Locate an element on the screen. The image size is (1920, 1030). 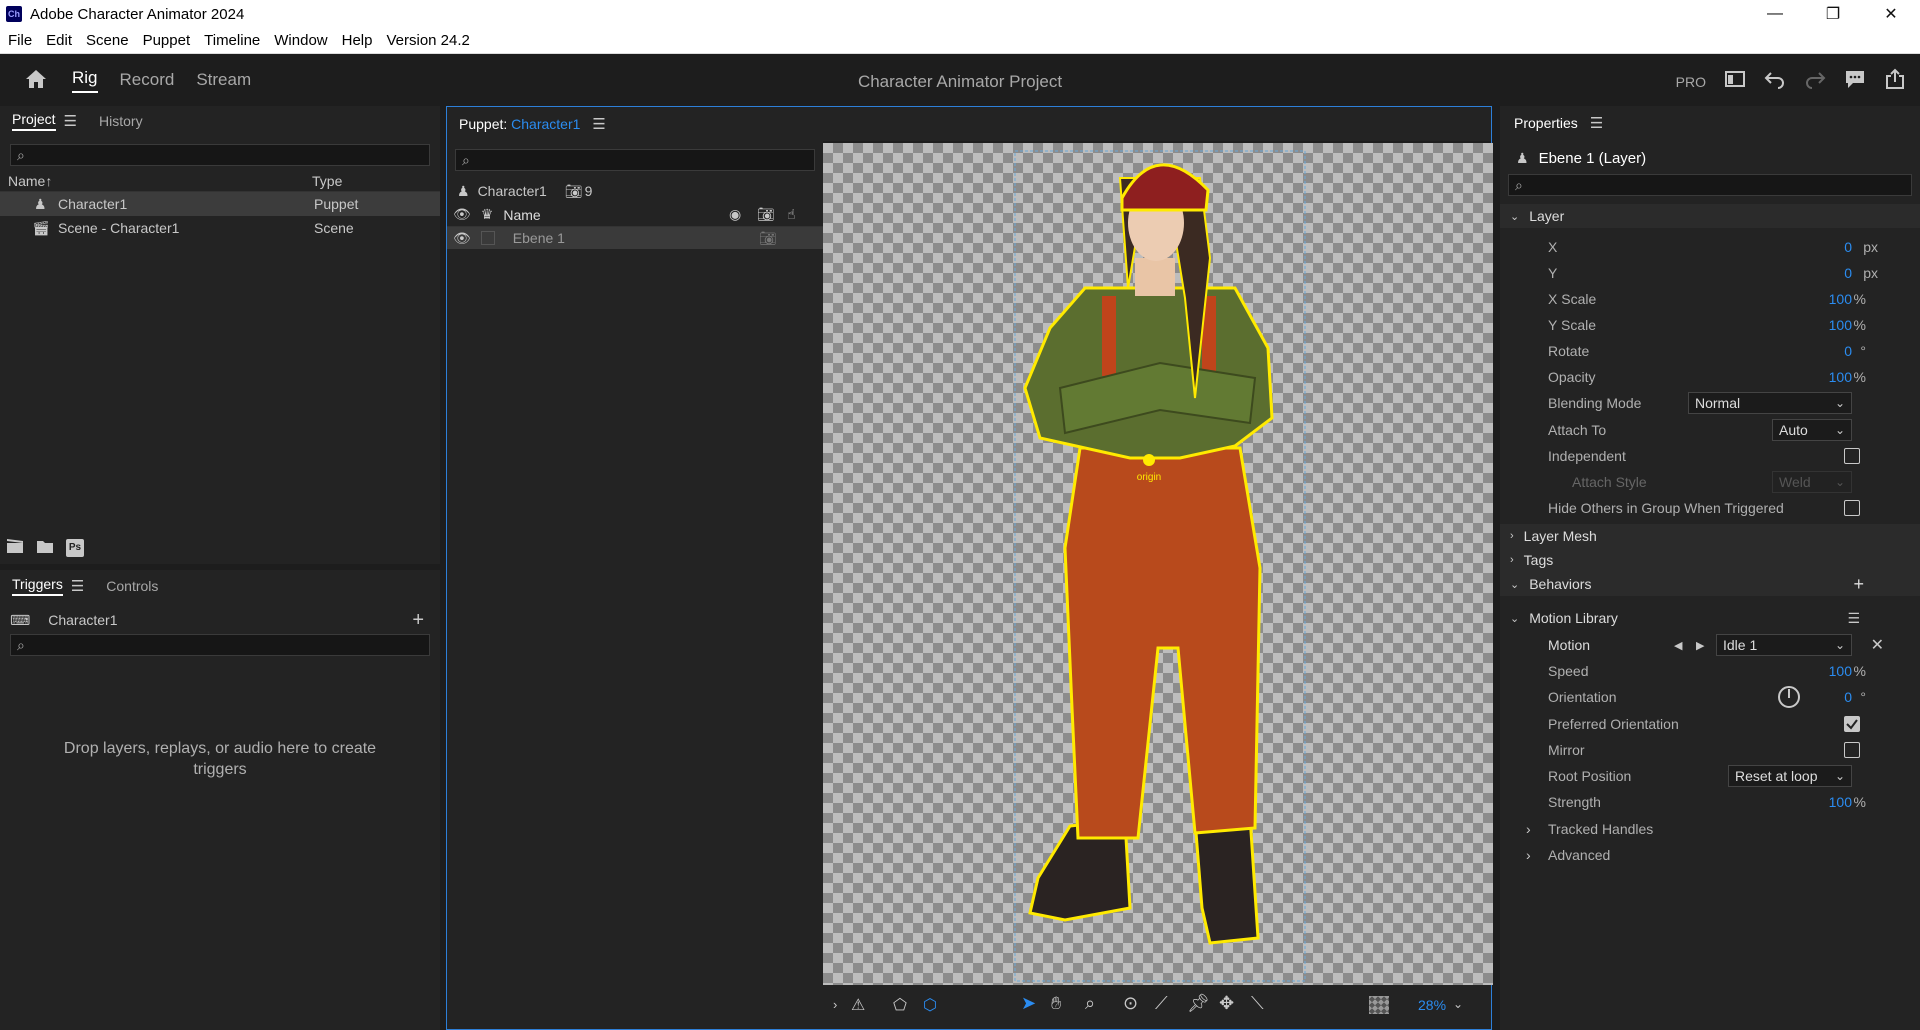
redo-icon is located at coordinates (1815, 82).